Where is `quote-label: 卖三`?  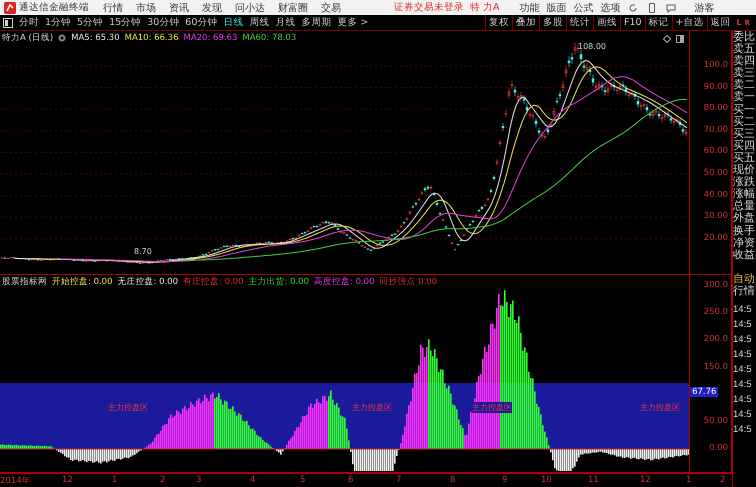 quote-label: 卖三 is located at coordinates (744, 73).